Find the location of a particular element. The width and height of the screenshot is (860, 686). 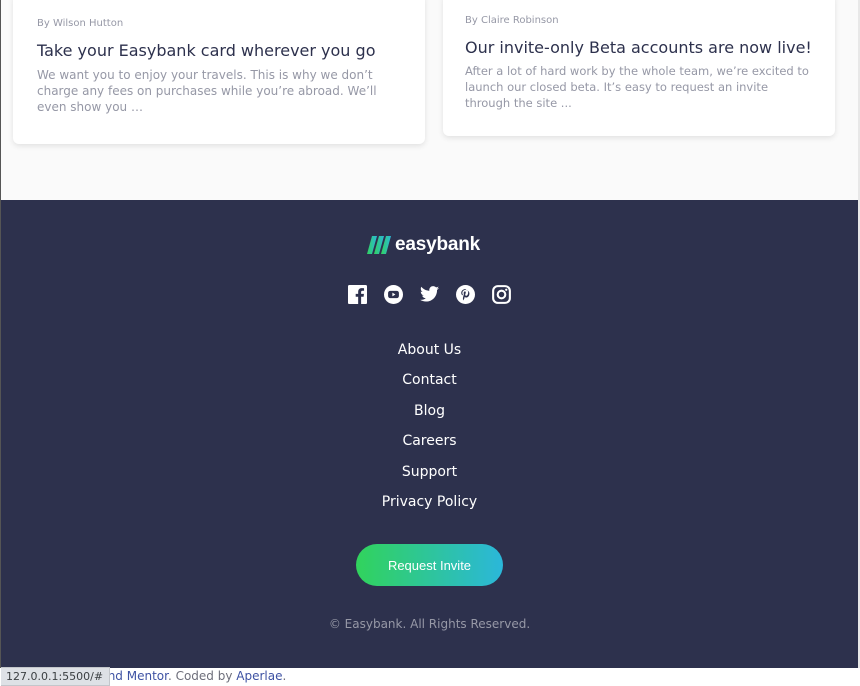

logo-mark-icon is located at coordinates (379, 245).